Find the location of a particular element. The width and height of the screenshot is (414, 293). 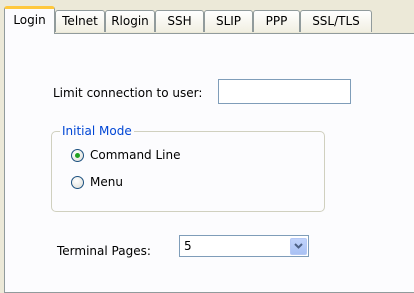

tab-ssl-tls: SSL/TLS is located at coordinates (336, 21).